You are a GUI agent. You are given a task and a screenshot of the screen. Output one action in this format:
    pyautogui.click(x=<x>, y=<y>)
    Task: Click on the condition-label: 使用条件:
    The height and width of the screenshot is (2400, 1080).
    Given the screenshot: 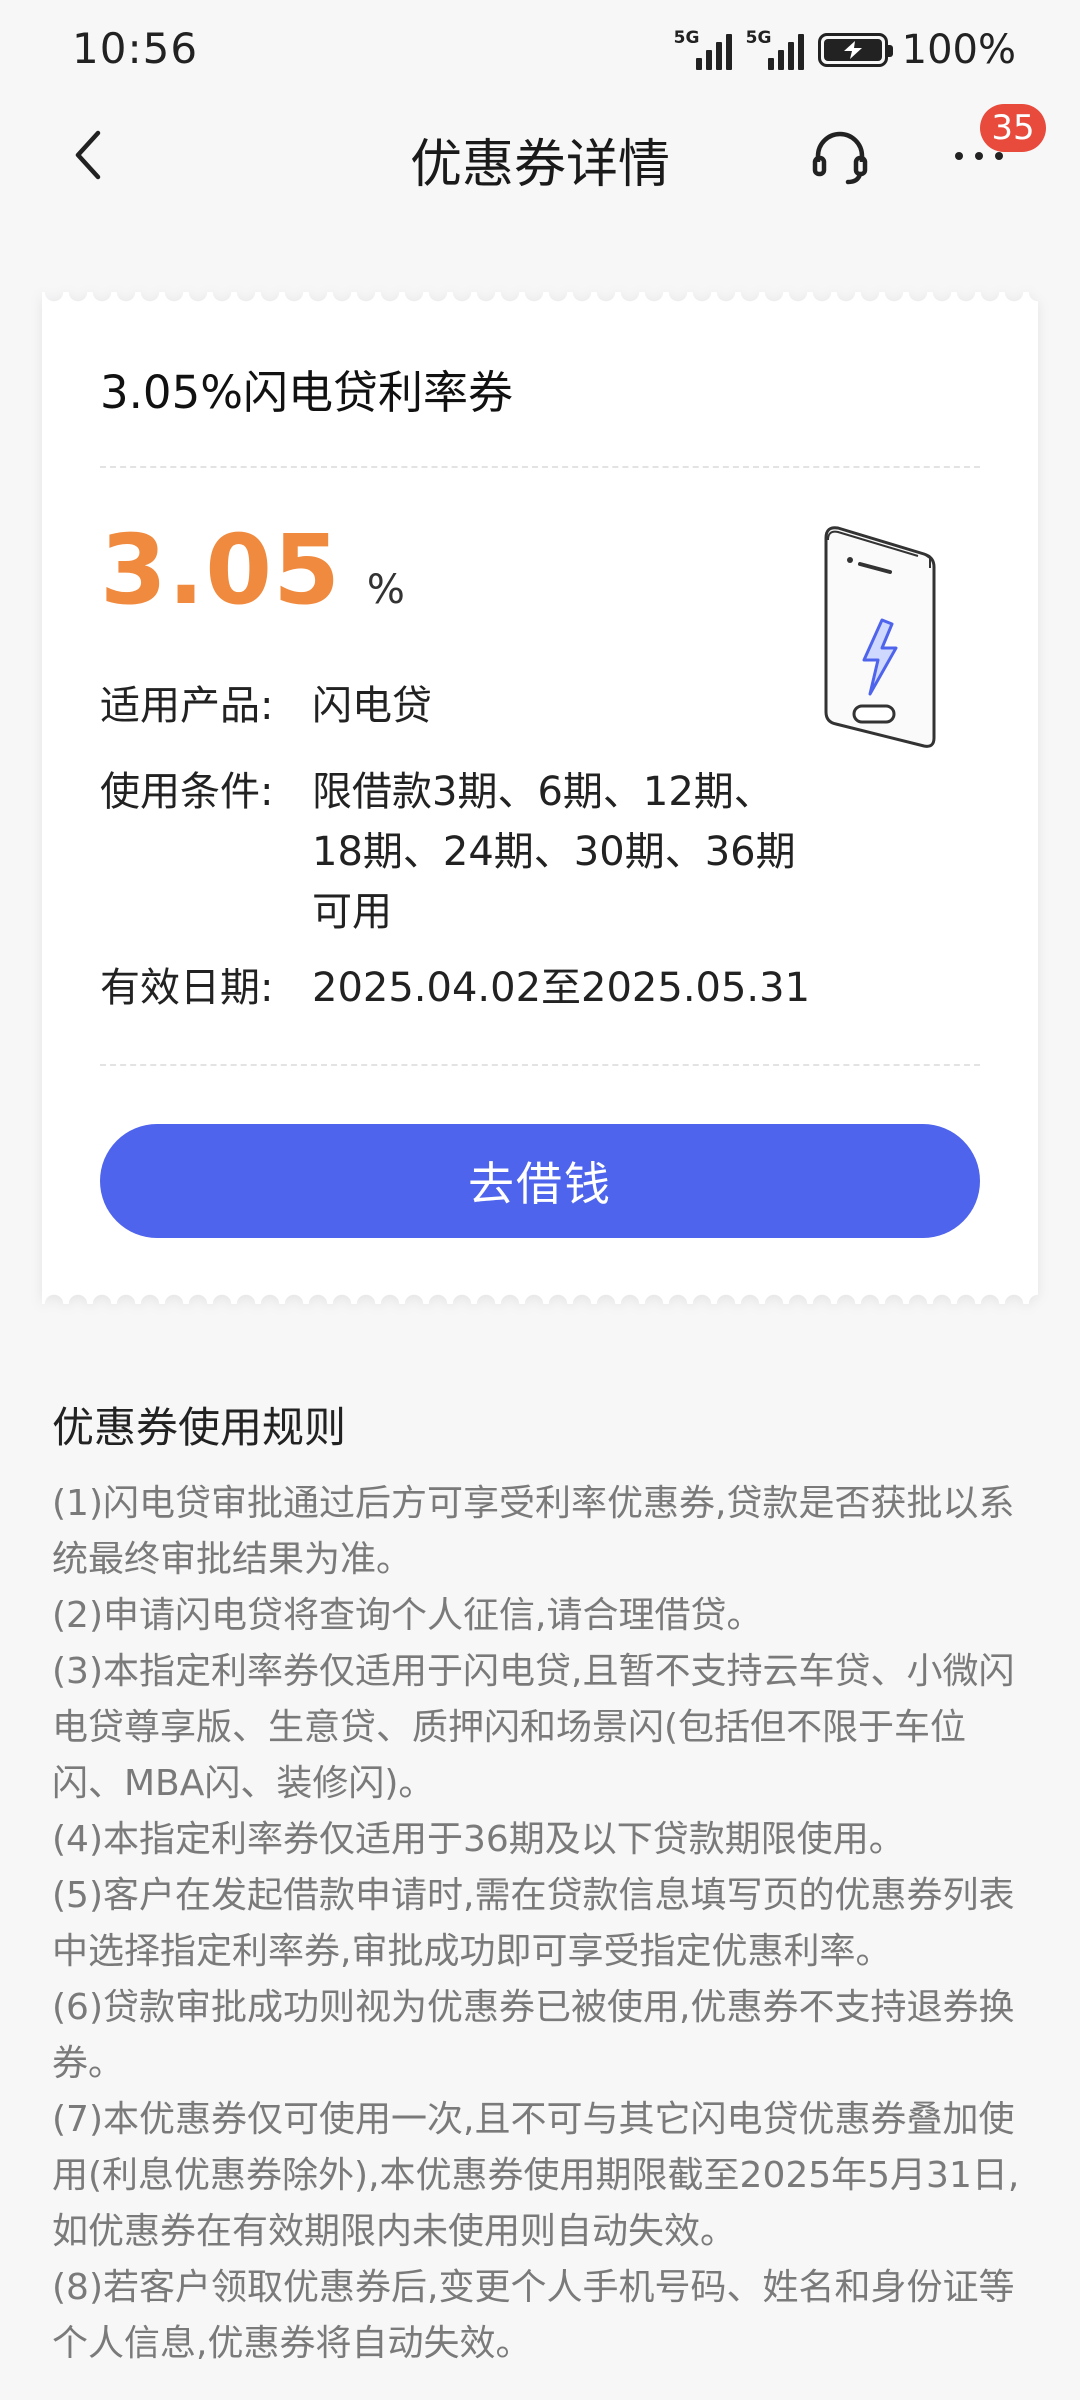 What is the action you would take?
    pyautogui.click(x=187, y=792)
    